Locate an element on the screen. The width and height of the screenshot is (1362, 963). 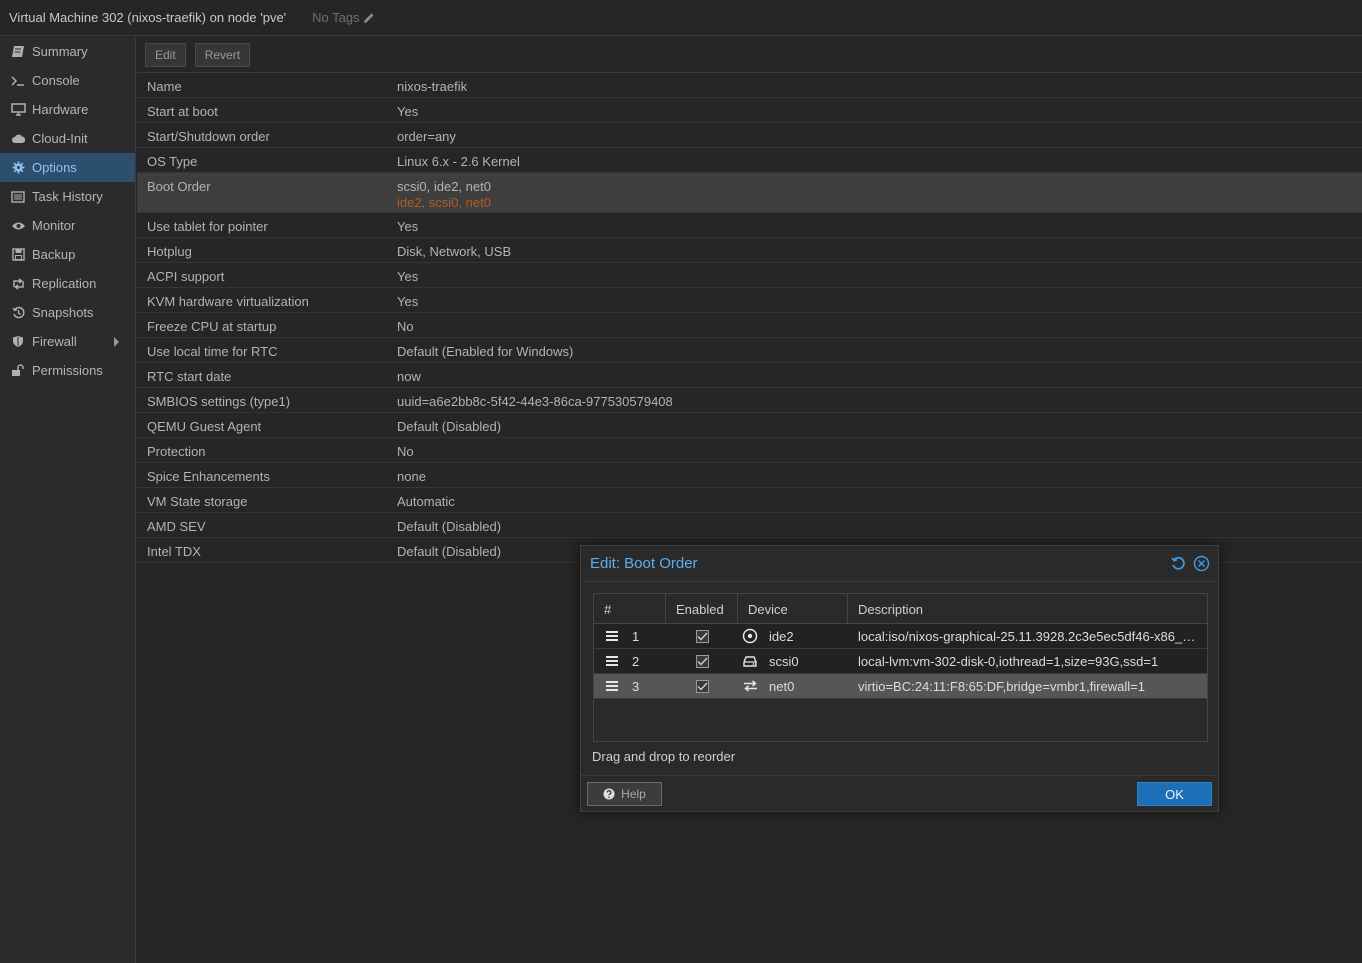
close-icon is located at coordinates (1201, 563).